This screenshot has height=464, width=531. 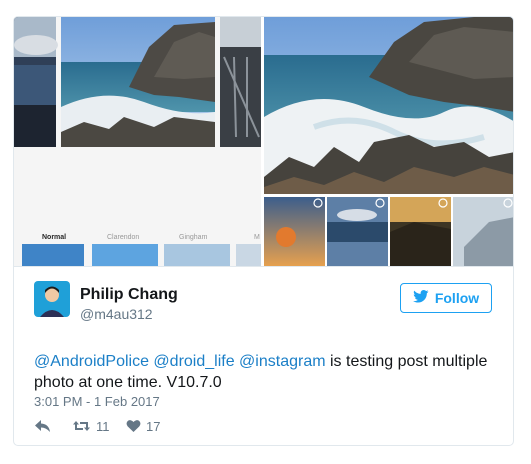 I want to click on mention-instagram: @instagram, so click(x=282, y=361).